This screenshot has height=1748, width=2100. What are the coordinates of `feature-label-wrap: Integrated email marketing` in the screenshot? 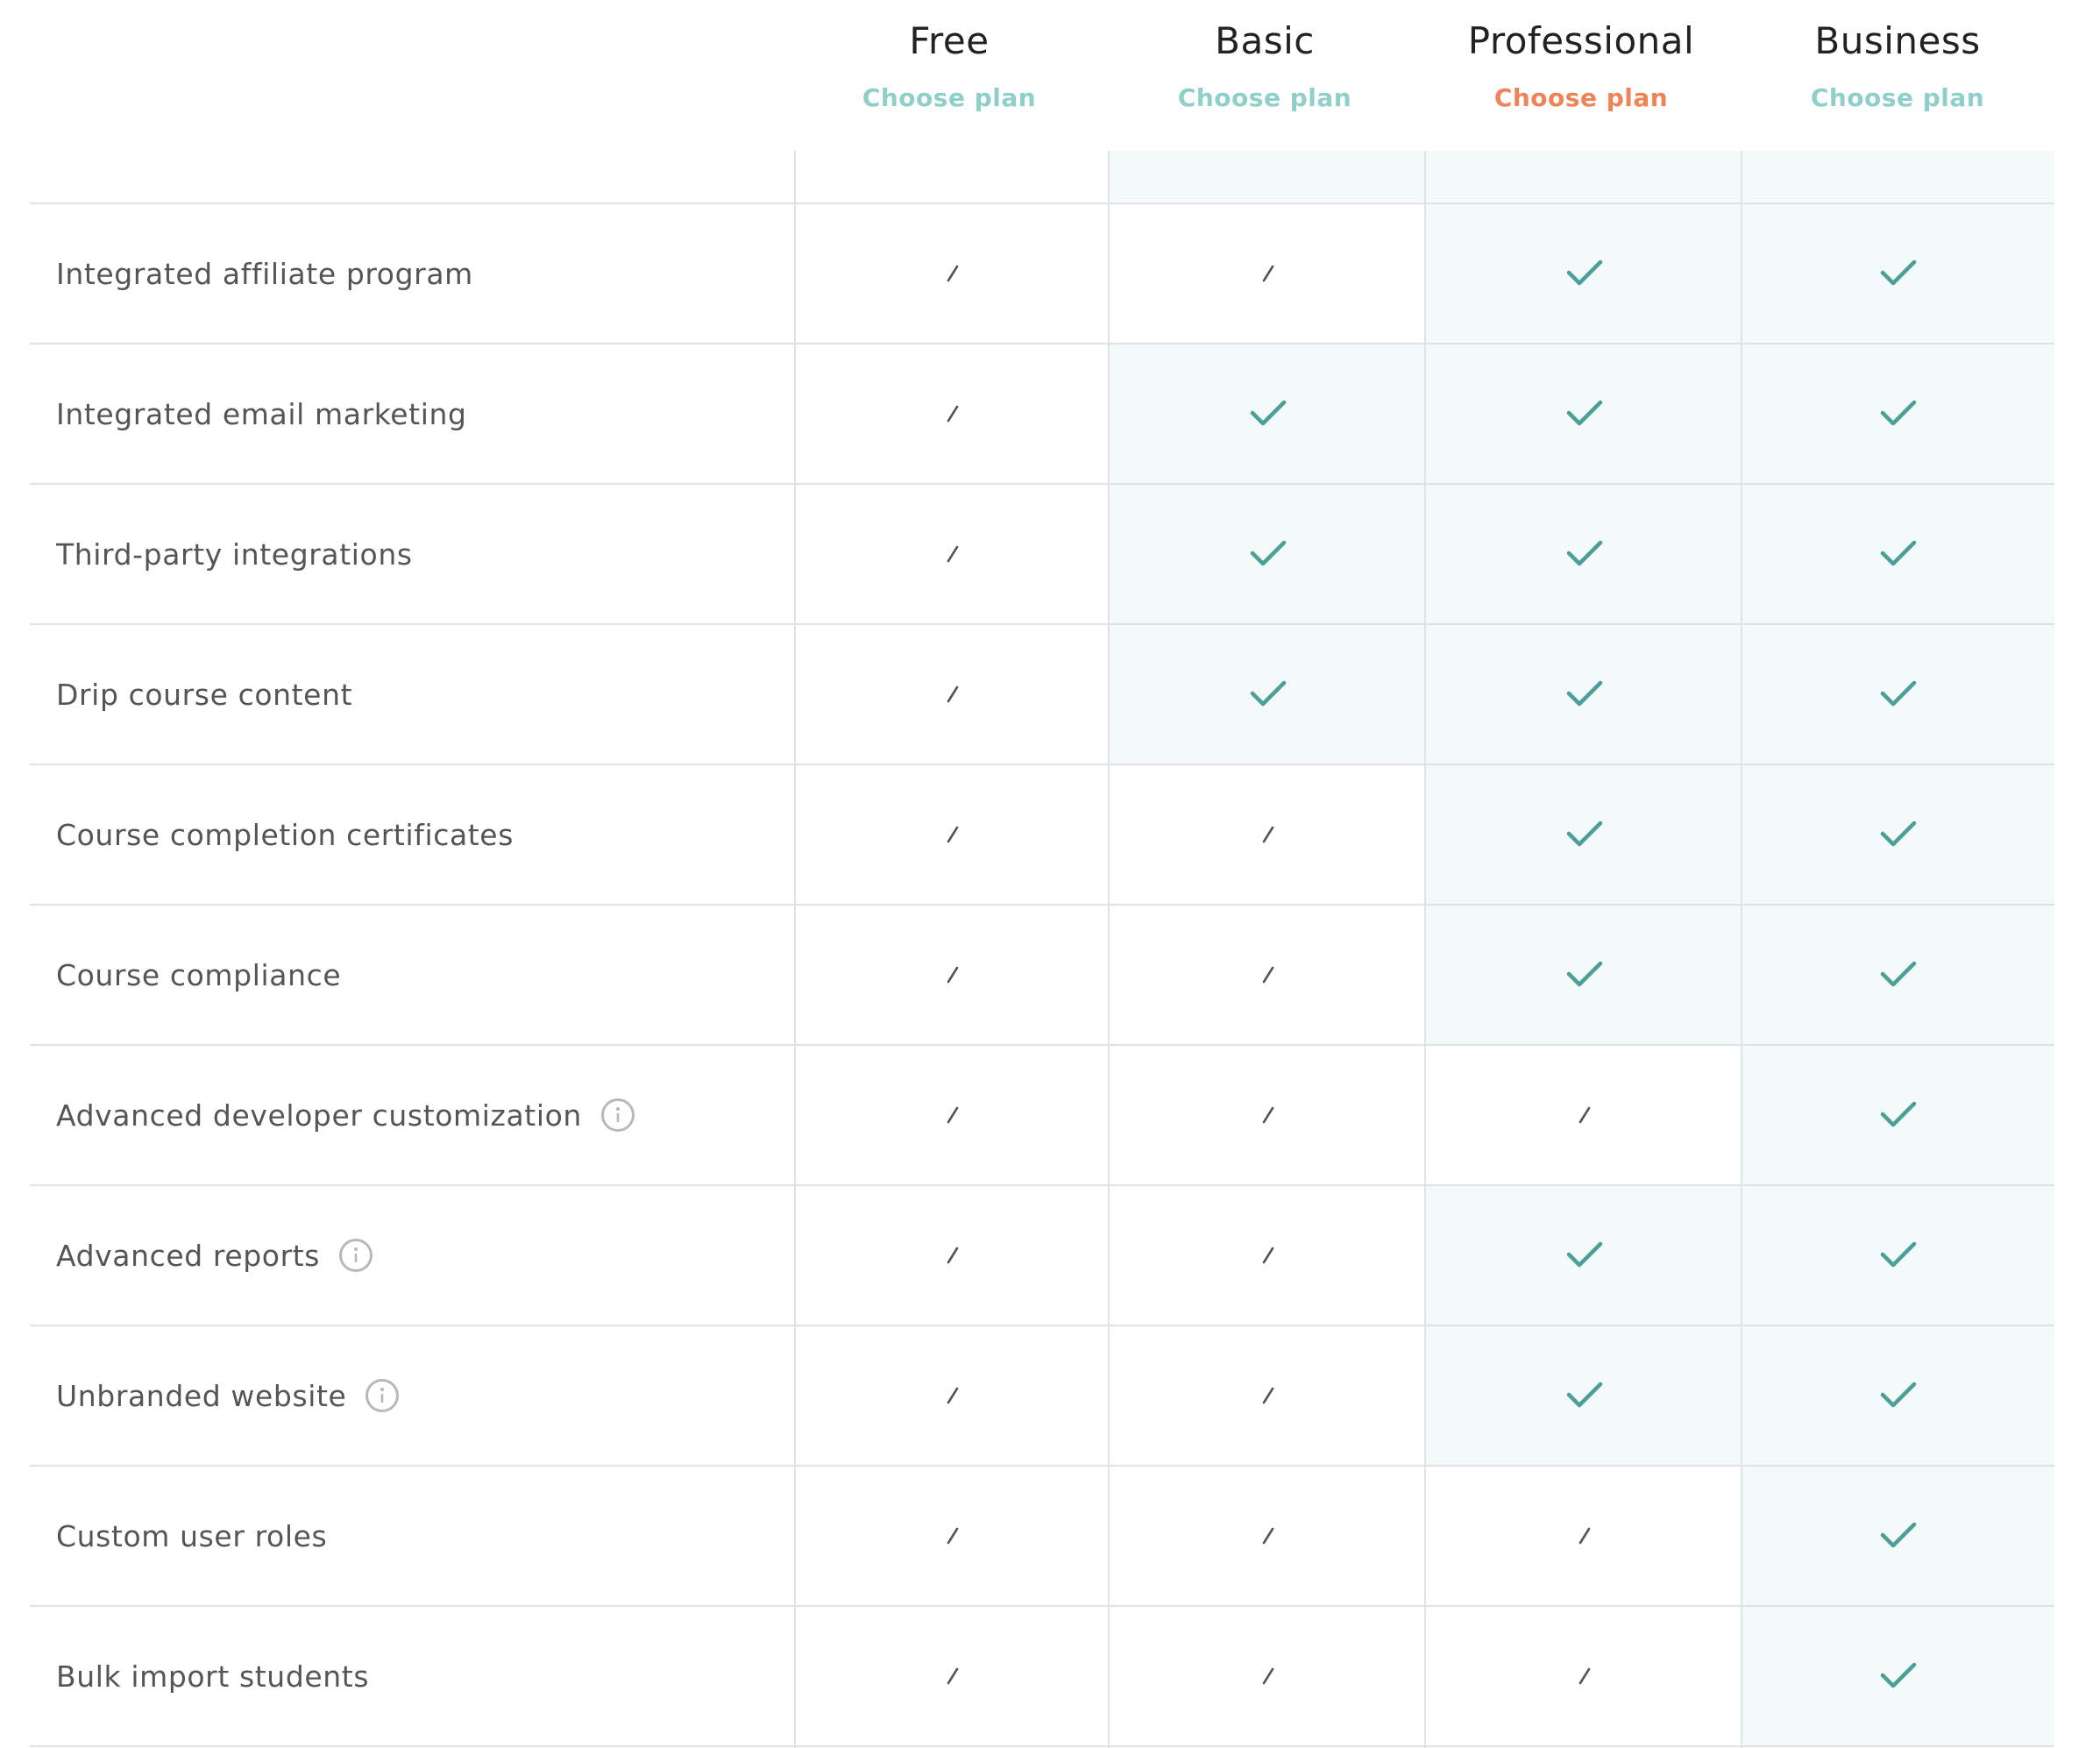 It's located at (261, 414).